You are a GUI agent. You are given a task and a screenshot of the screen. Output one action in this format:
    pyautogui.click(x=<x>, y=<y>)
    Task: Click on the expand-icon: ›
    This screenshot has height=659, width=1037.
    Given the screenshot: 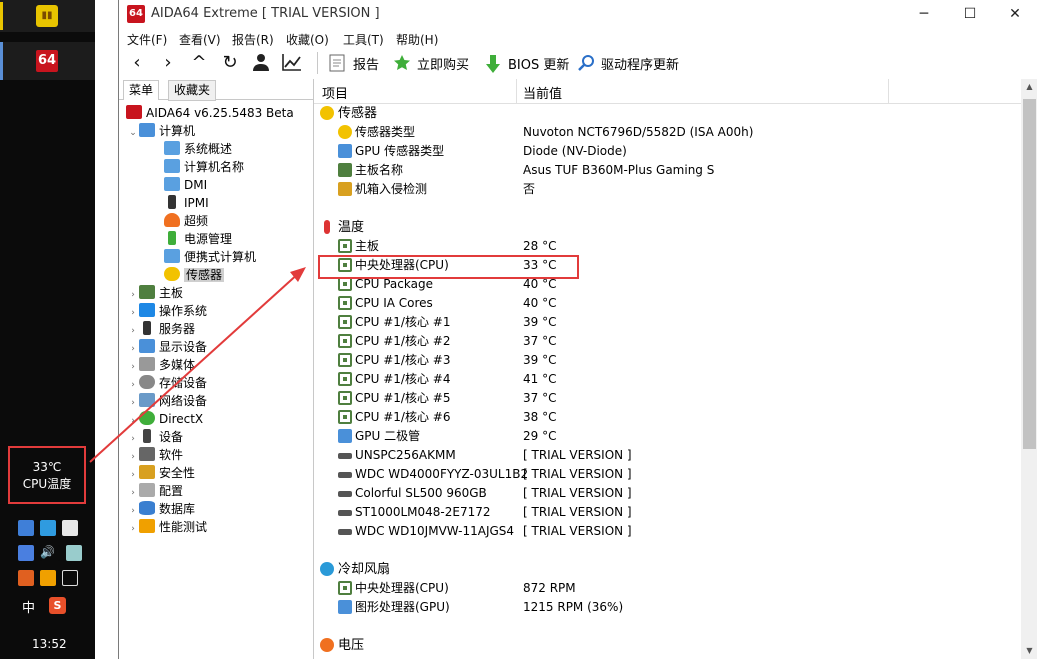 What is the action you would take?
    pyautogui.click(x=133, y=529)
    